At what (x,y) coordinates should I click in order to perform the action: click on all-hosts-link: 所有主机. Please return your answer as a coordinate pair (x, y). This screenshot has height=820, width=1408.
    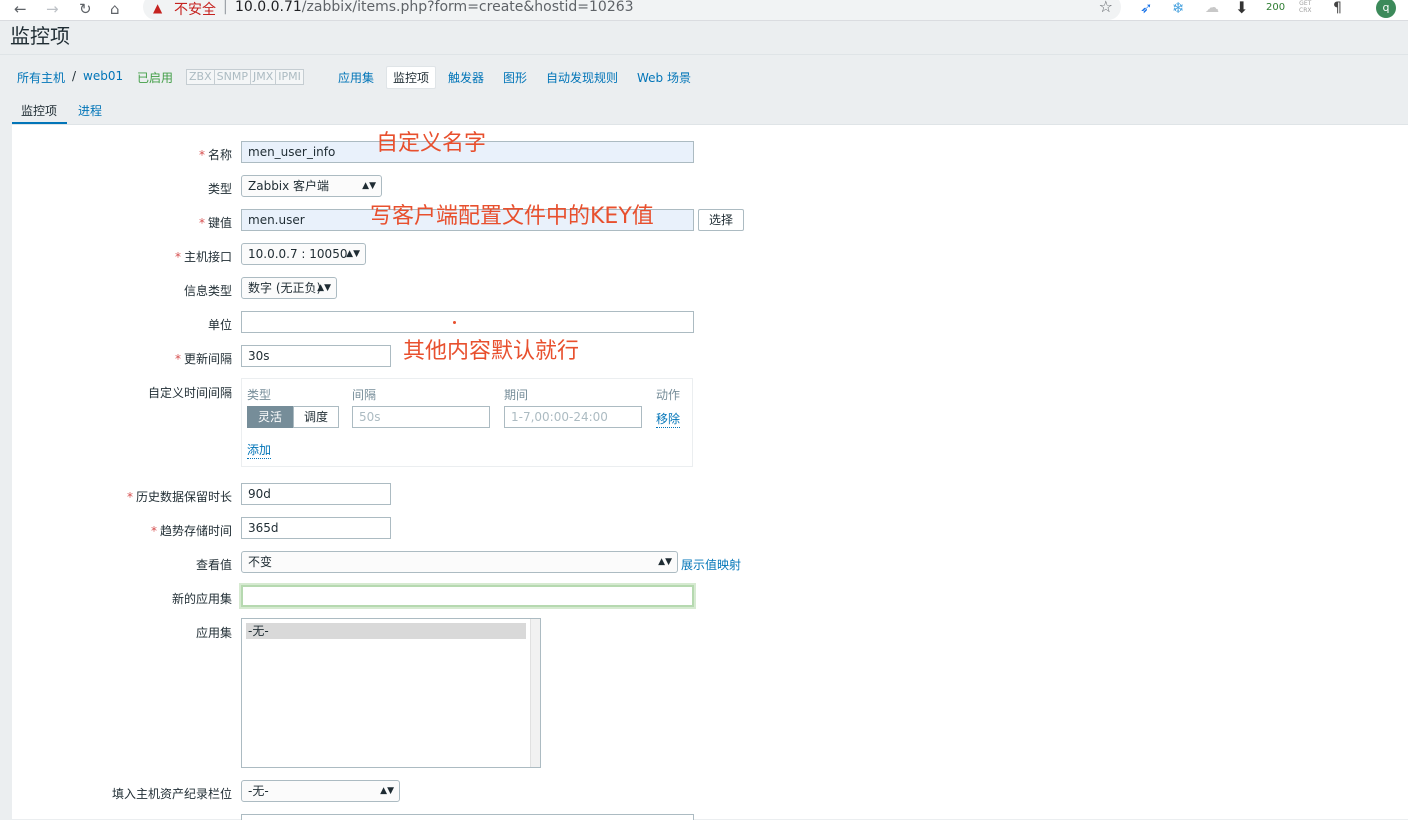
    Looking at the image, I should click on (41, 77).